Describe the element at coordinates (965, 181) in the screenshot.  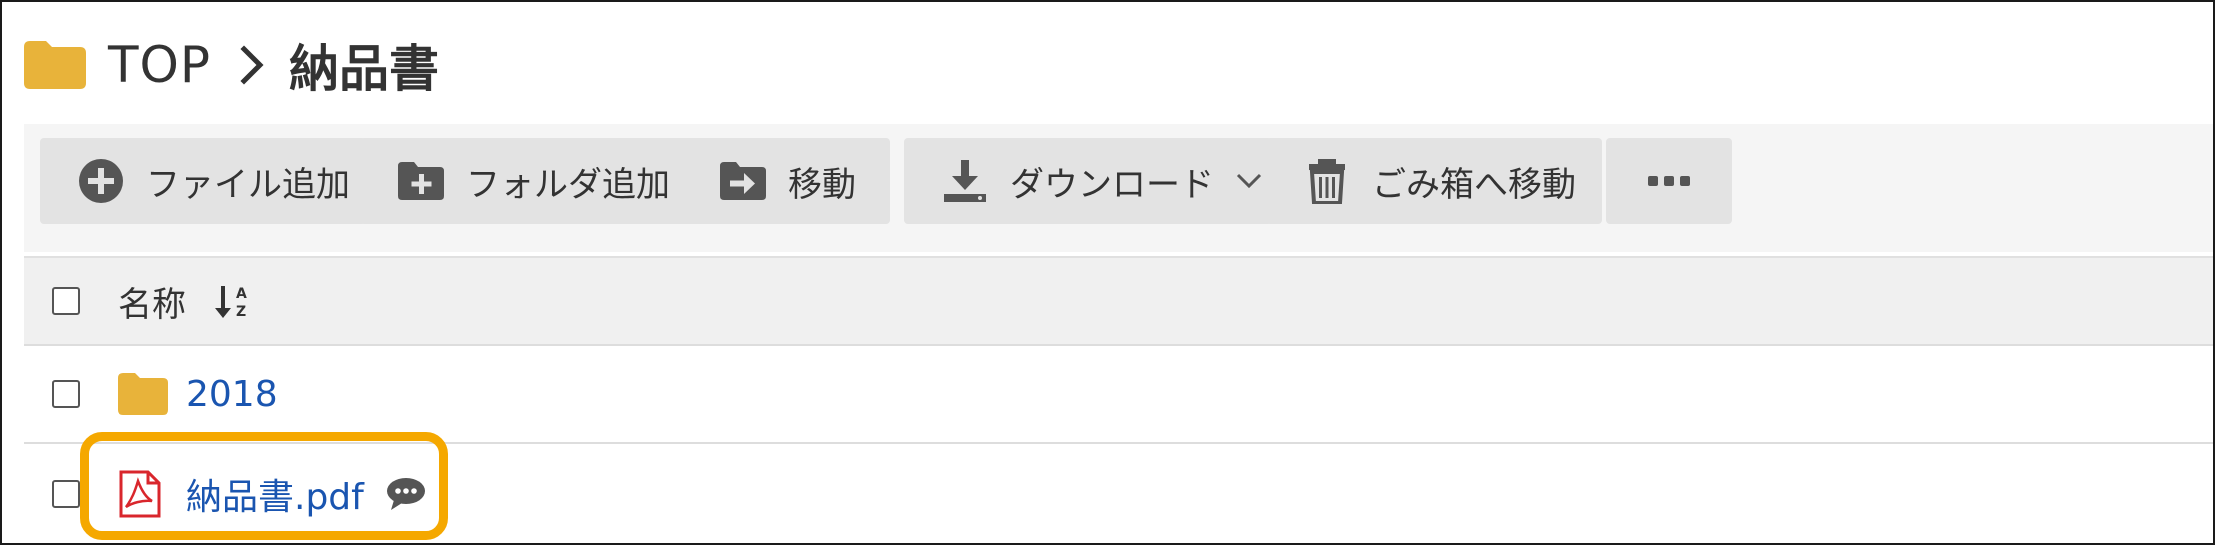
I see `download-icon` at that location.